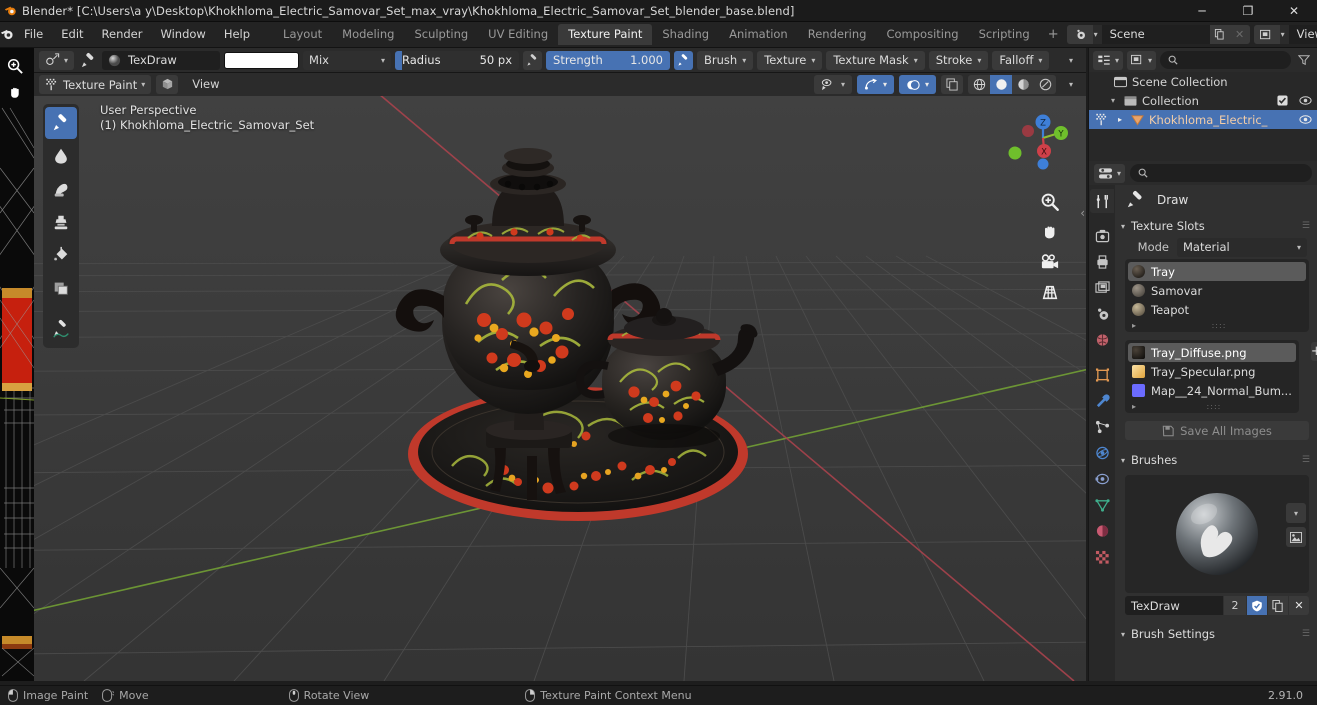 The height and width of the screenshot is (705, 1317). What do you see at coordinates (1248, 11) in the screenshot?
I see `maximize-button: ❐` at bounding box center [1248, 11].